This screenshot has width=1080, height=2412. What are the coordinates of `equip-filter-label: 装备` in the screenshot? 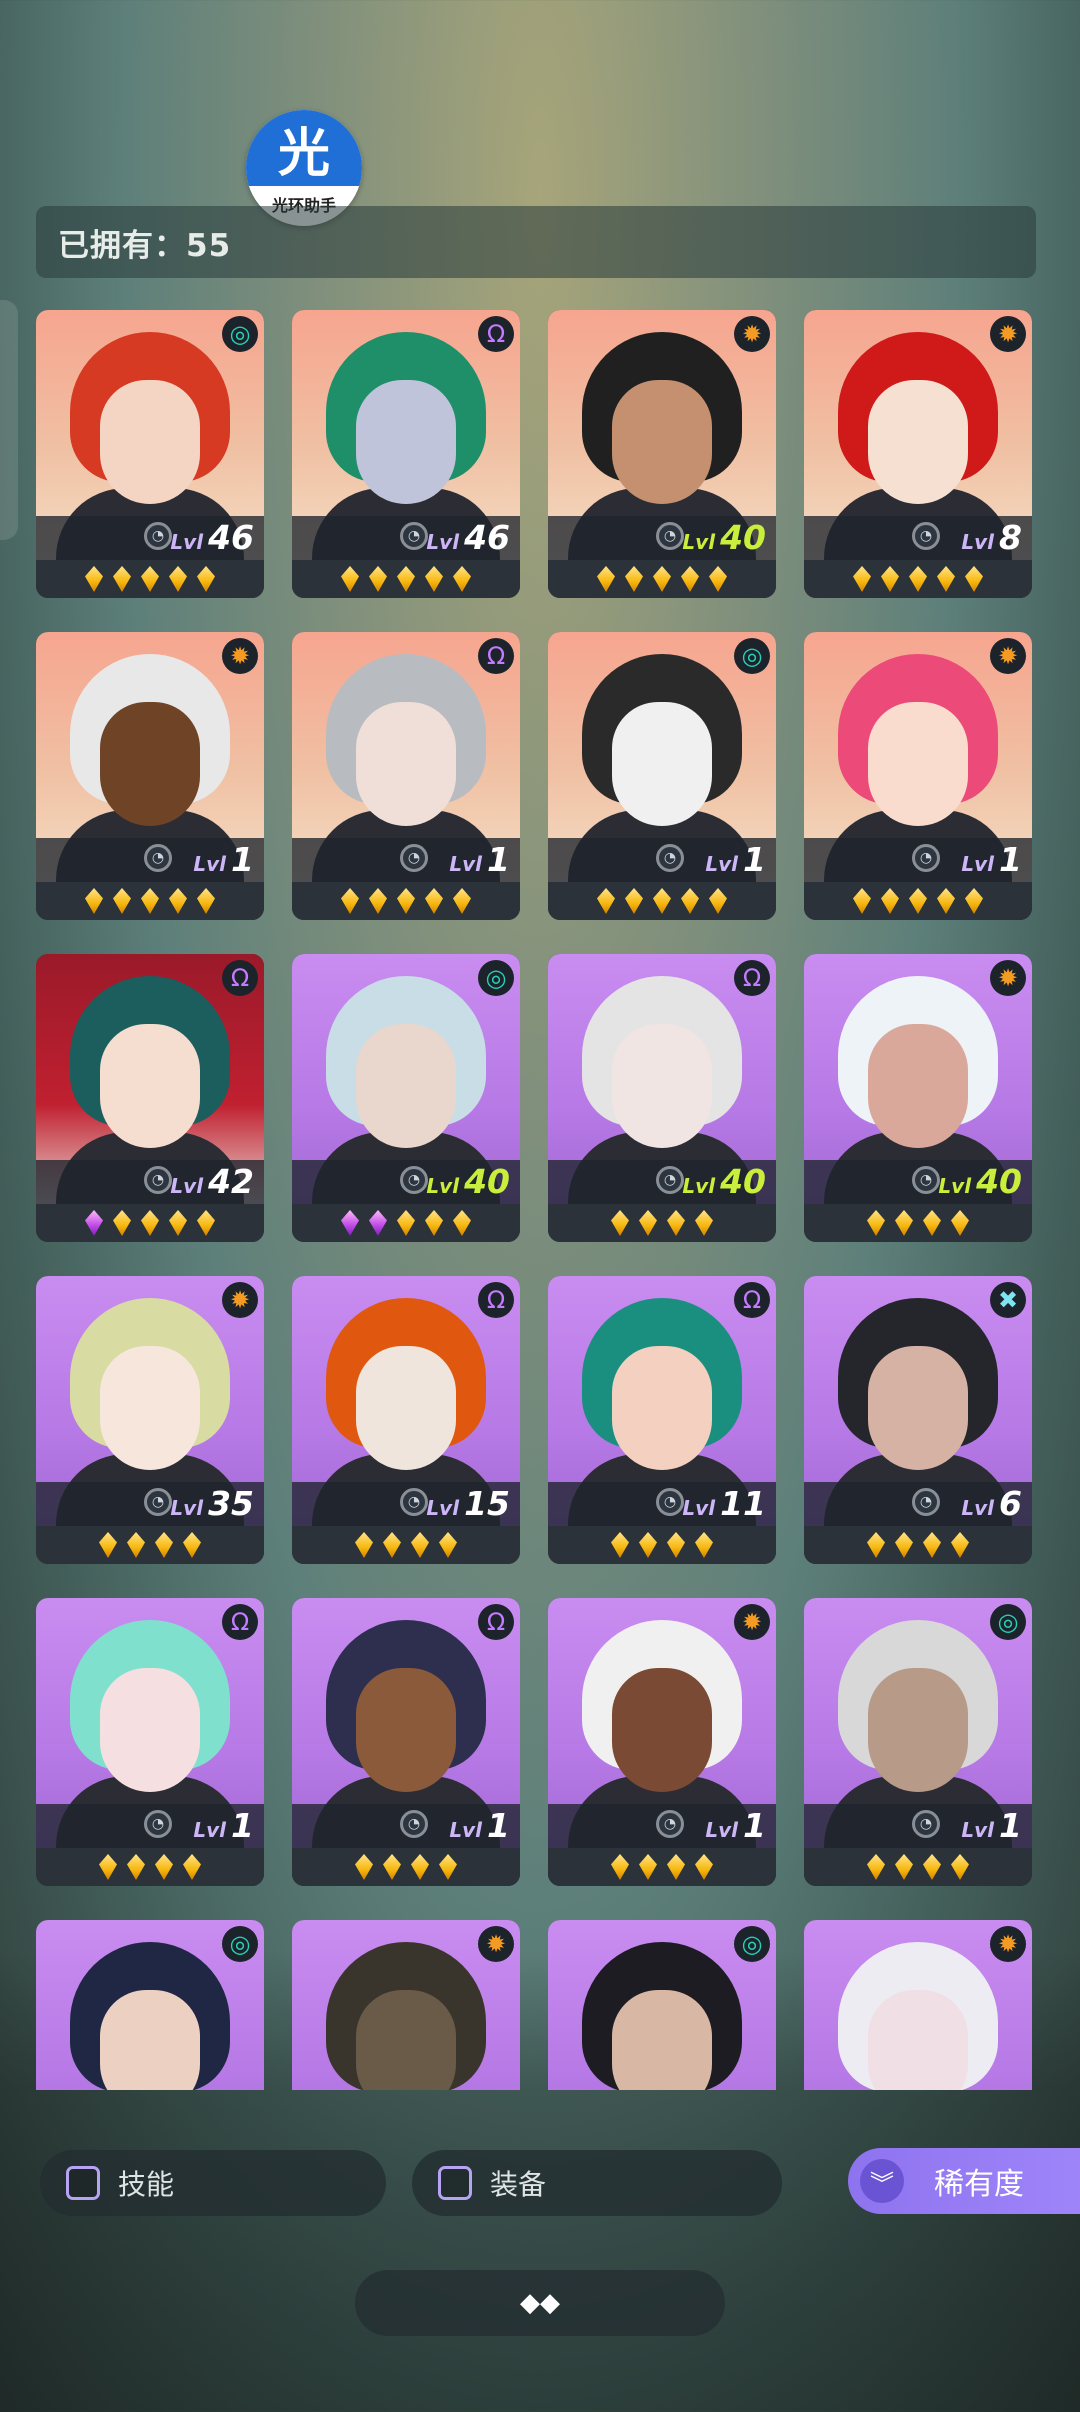 It's located at (518, 2184).